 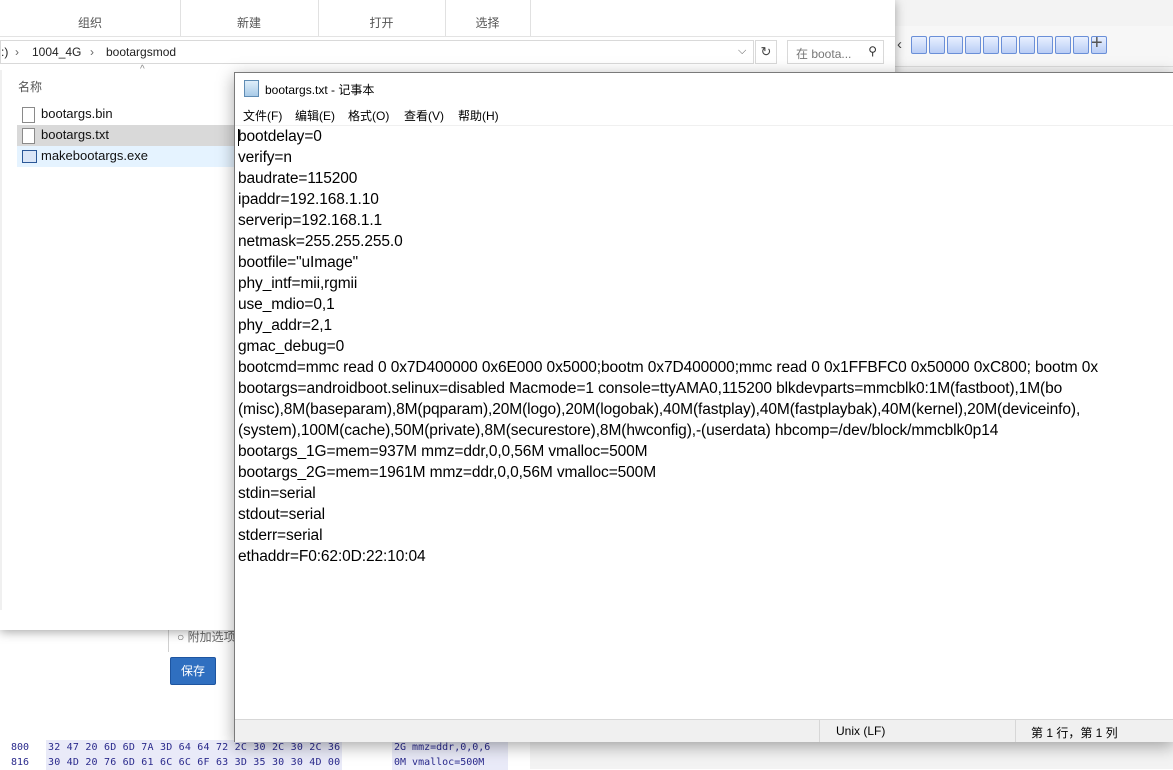 I want to click on search-input: 在 boota... ⚲, so click(x=835, y=52).